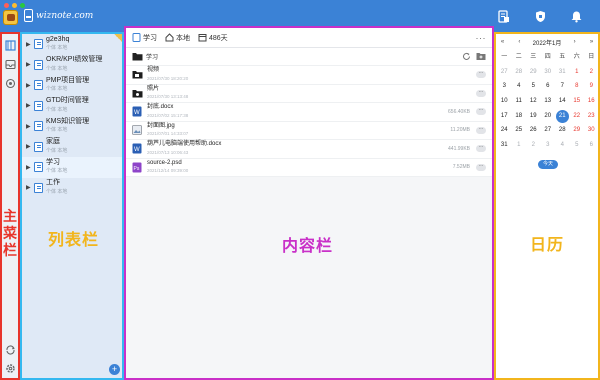 The width and height of the screenshot is (600, 380). Describe the element at coordinates (547, 42) in the screenshot. I see `calendar-month-title: 2022年1月` at that location.